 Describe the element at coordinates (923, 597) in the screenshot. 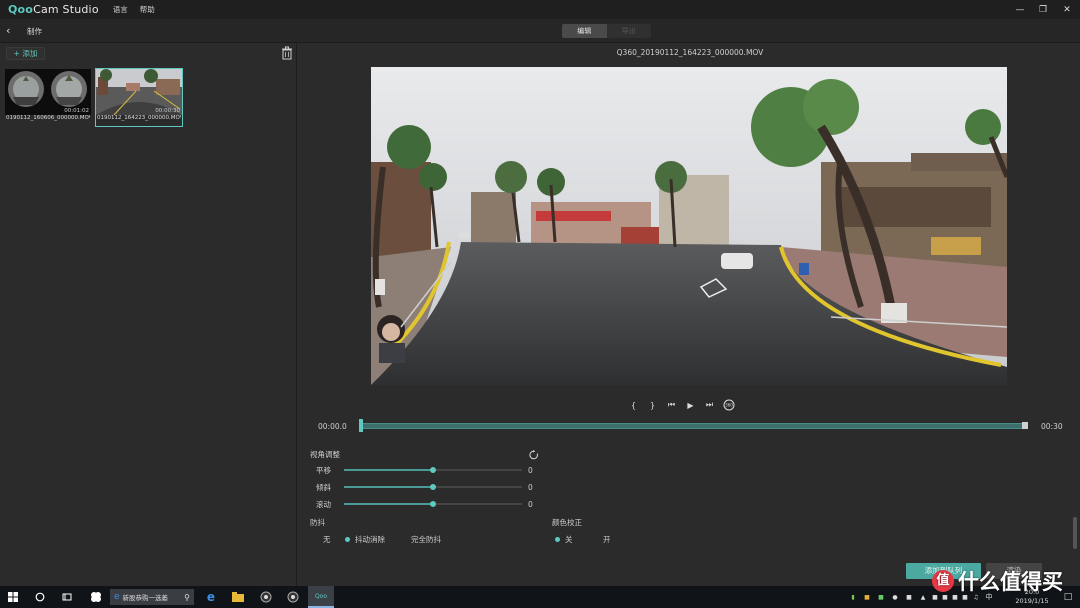

I see `tray-app-icon: ▲` at that location.